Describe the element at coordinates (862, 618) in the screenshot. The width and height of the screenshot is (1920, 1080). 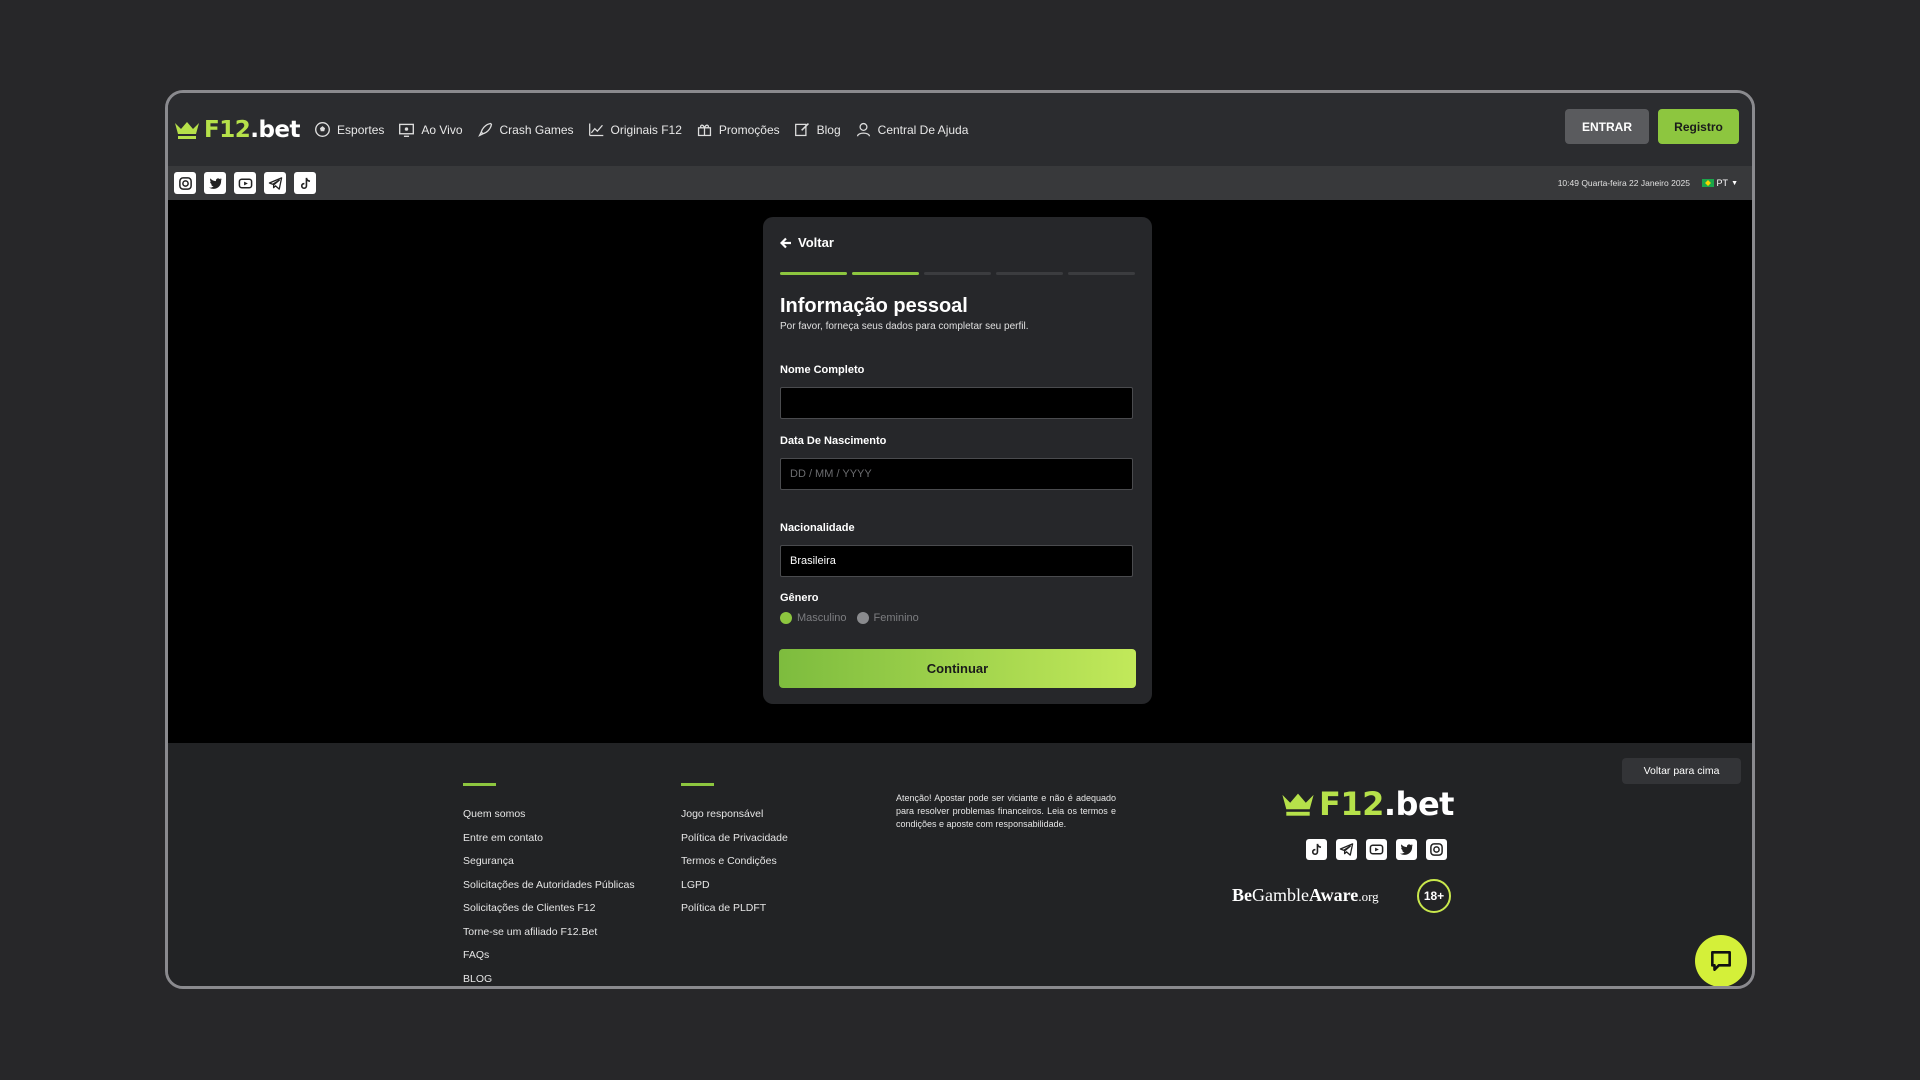
I see `radio-unselected` at that location.